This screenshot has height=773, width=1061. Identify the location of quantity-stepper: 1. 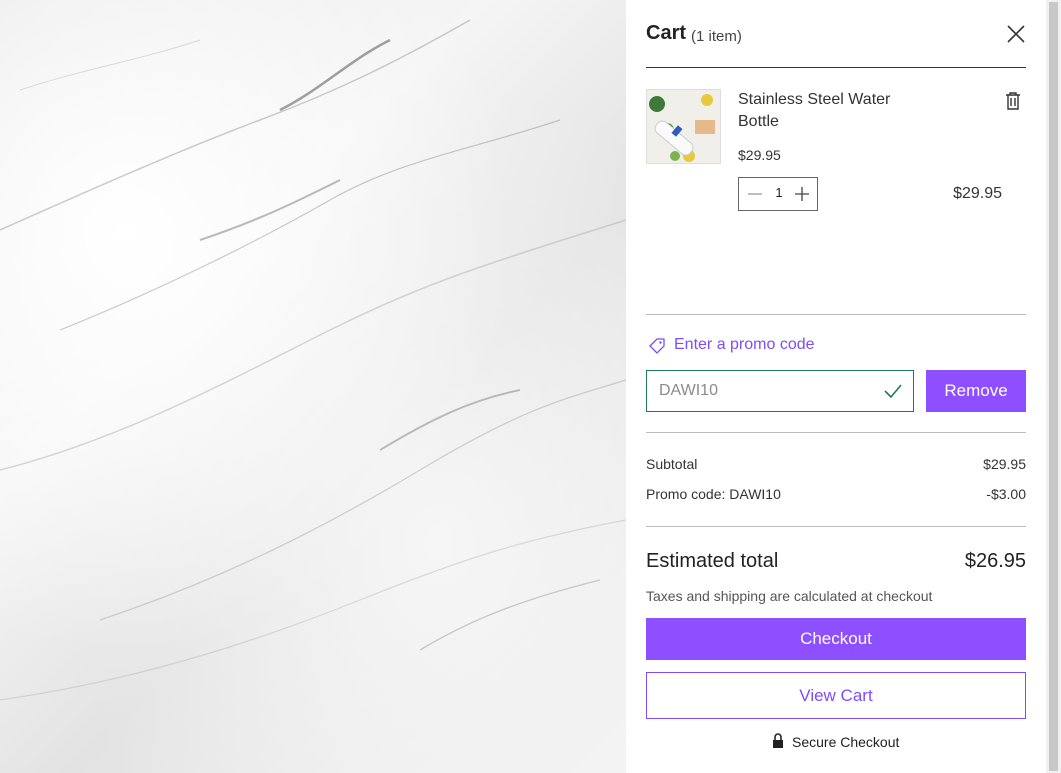
(778, 194).